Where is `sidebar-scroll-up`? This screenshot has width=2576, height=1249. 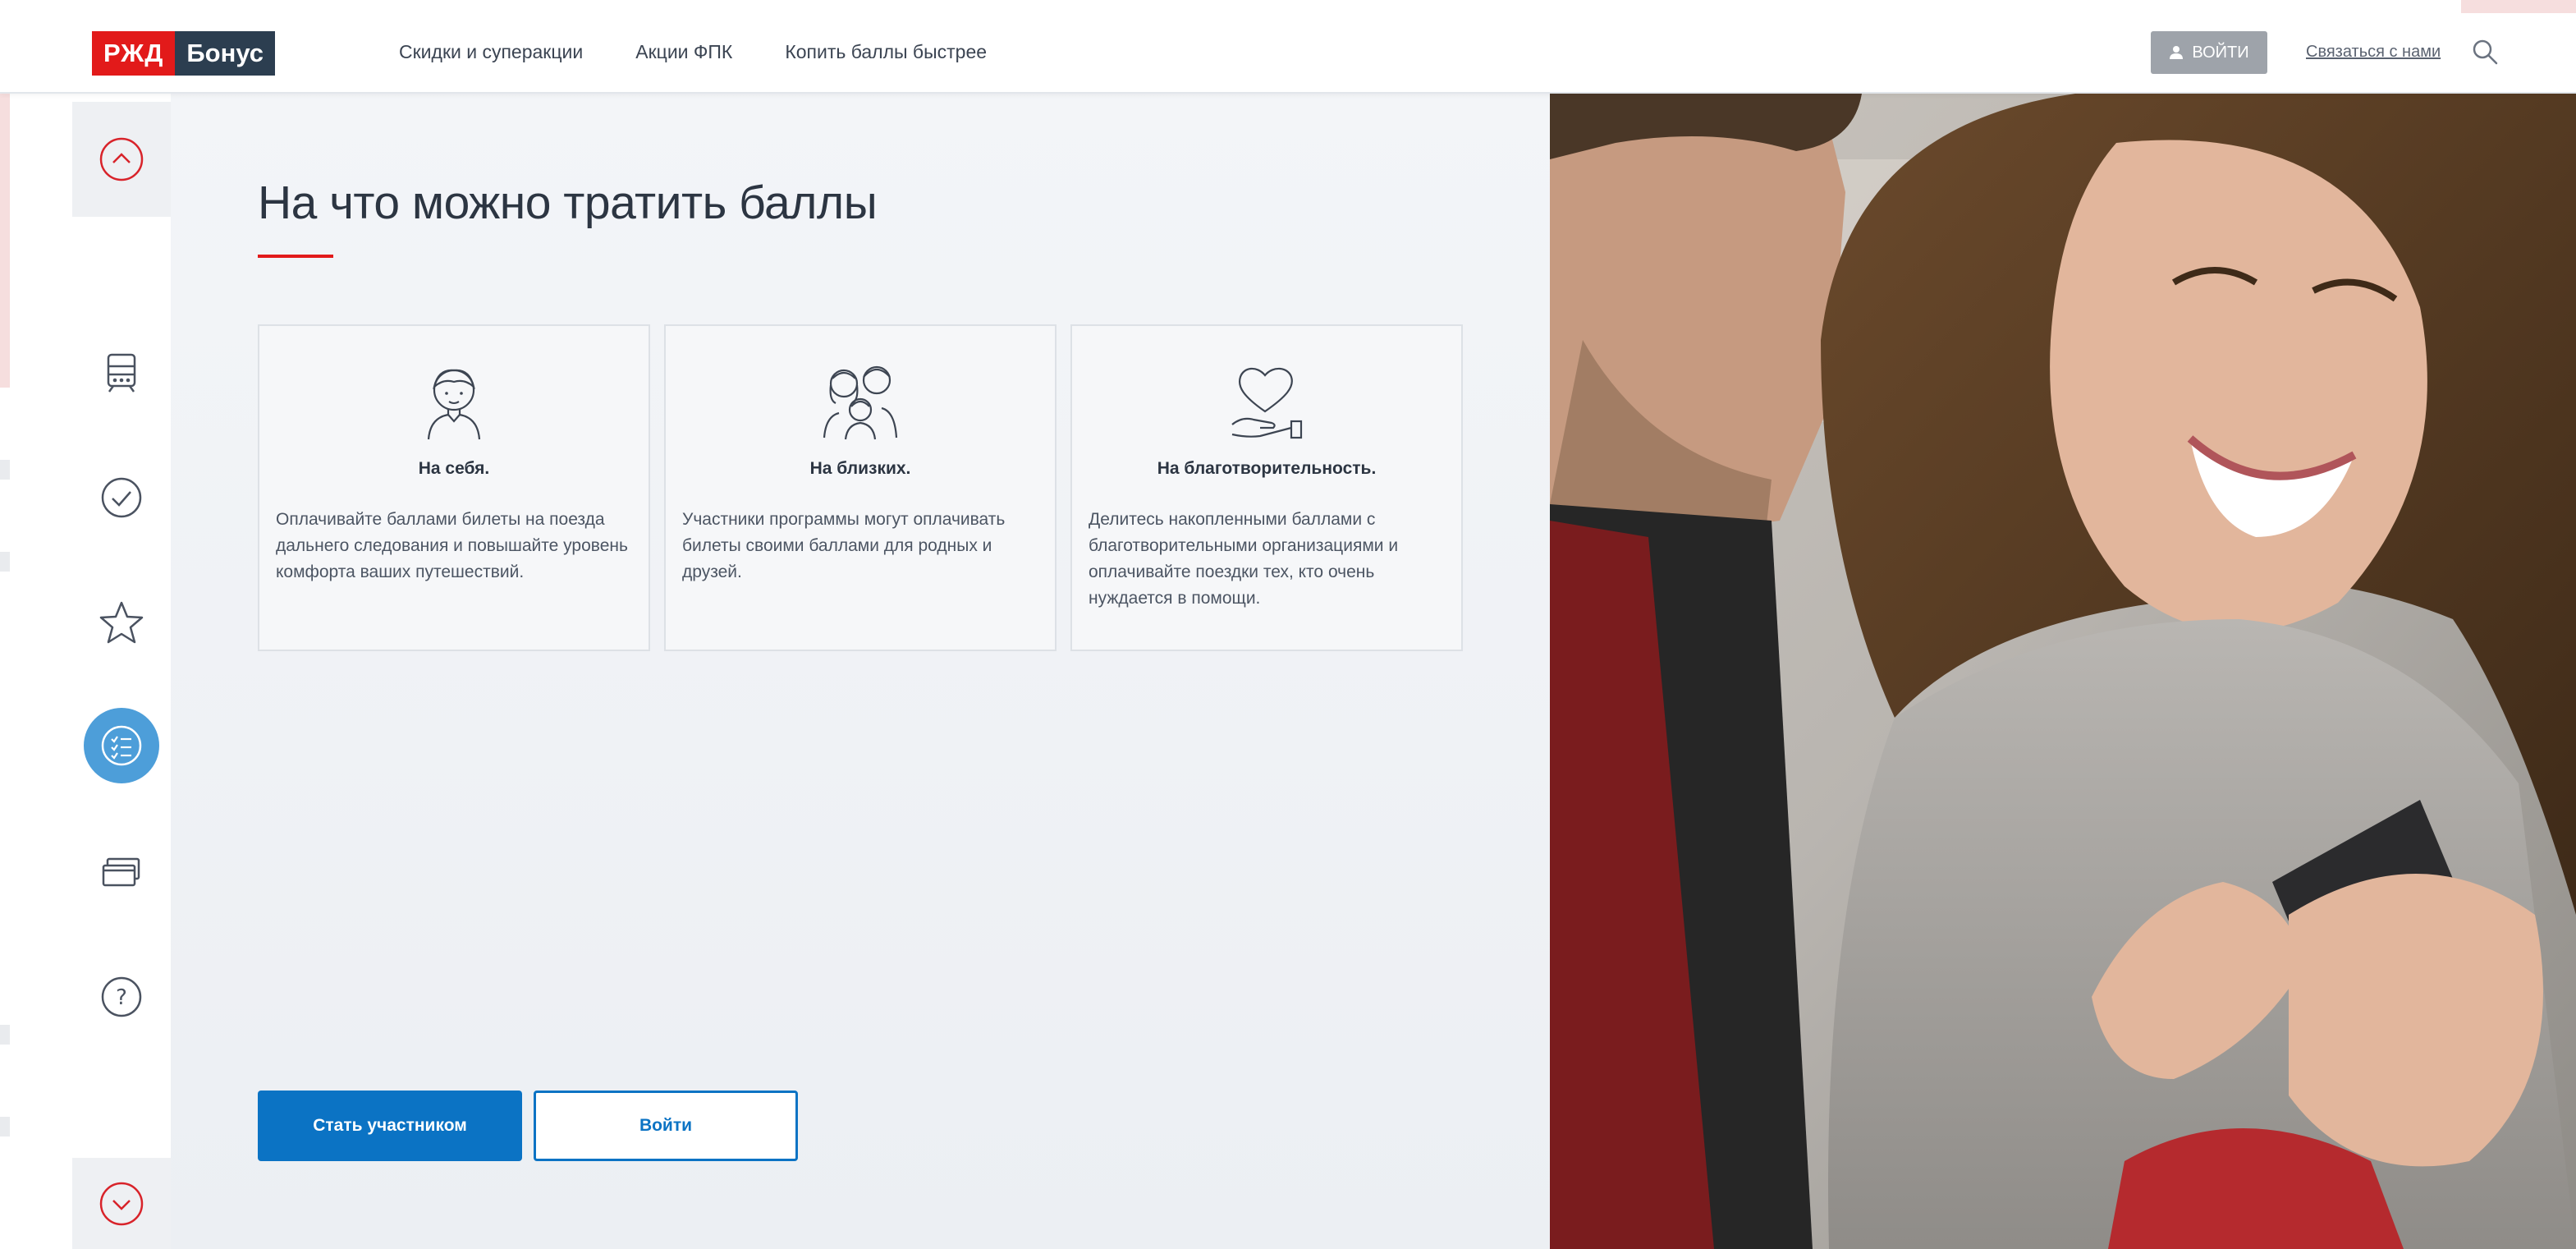
sidebar-scroll-up is located at coordinates (121, 159).